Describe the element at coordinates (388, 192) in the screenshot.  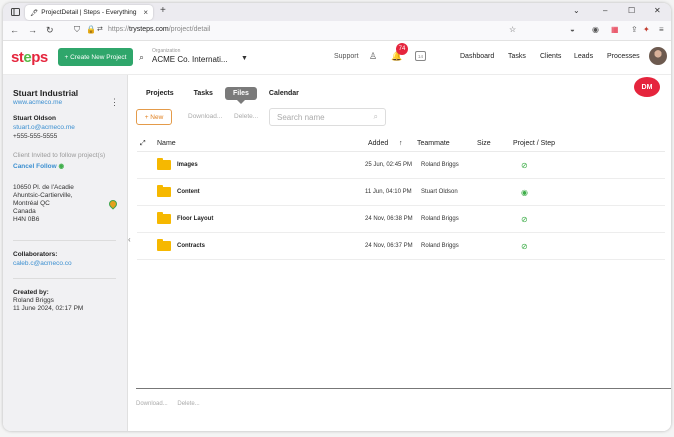
I see `file-added: 11 Jun, 04:10 PM` at that location.